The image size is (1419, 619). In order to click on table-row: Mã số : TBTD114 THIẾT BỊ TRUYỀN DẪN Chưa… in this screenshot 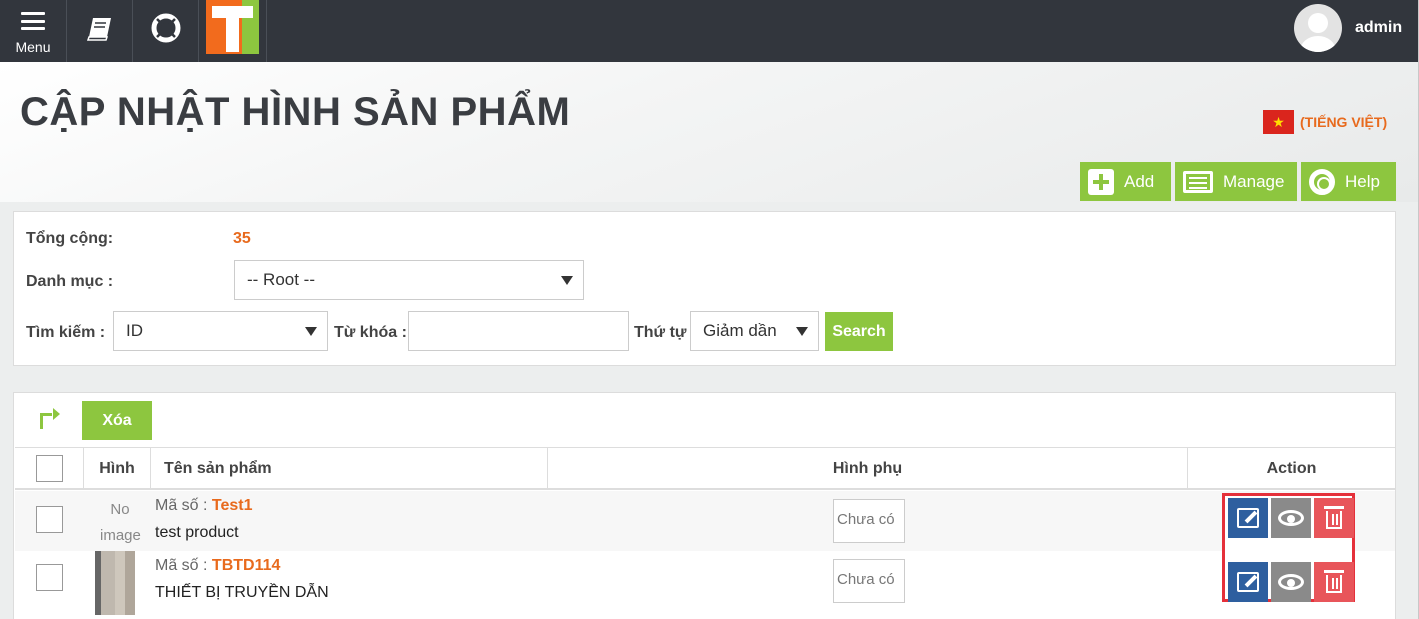, I will do `click(705, 583)`.